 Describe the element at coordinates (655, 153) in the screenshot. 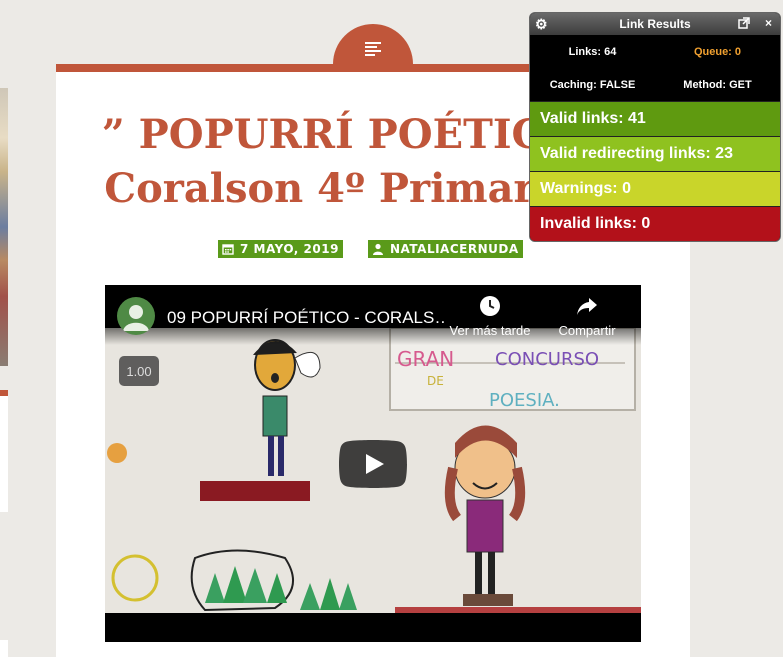

I see `valid-redirecting-links-row: Valid redirecting links: 23` at that location.